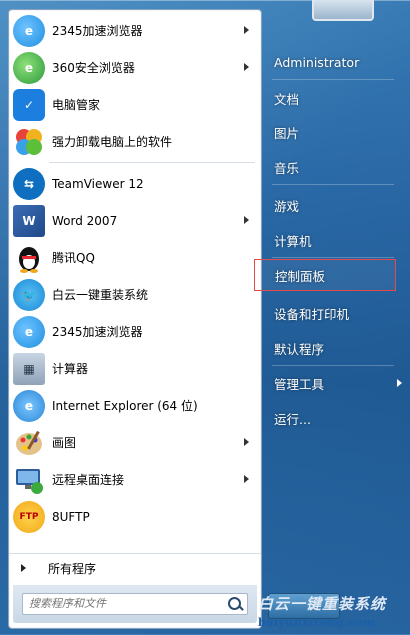  I want to click on search-box, so click(135, 604).